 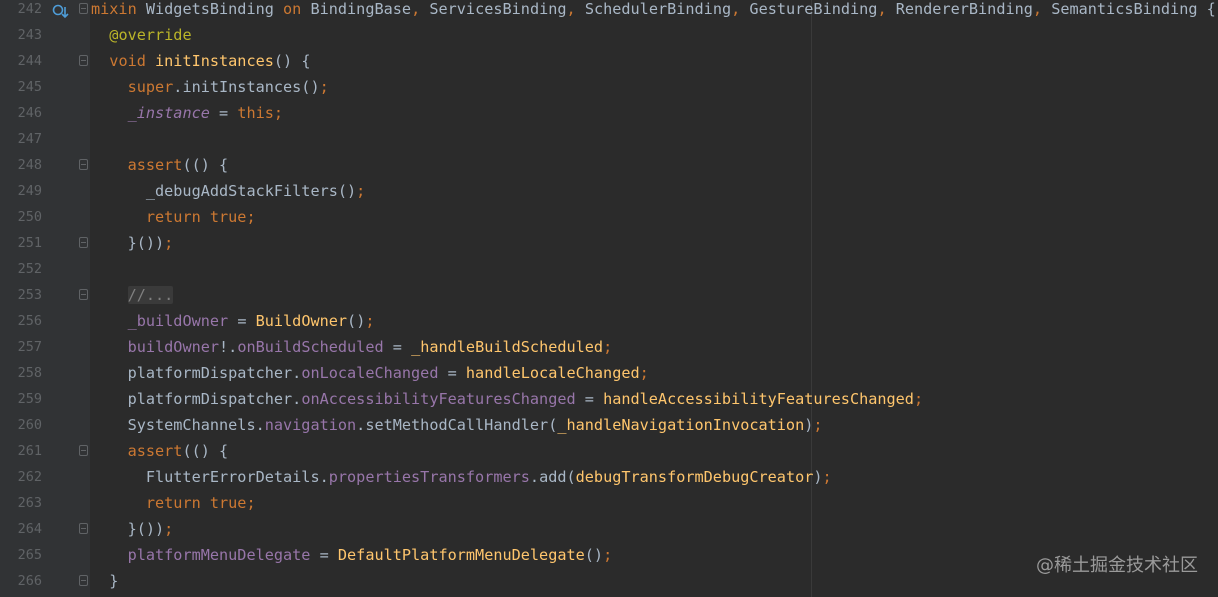 I want to click on code-text: super.initInstances();, so click(x=228, y=87).